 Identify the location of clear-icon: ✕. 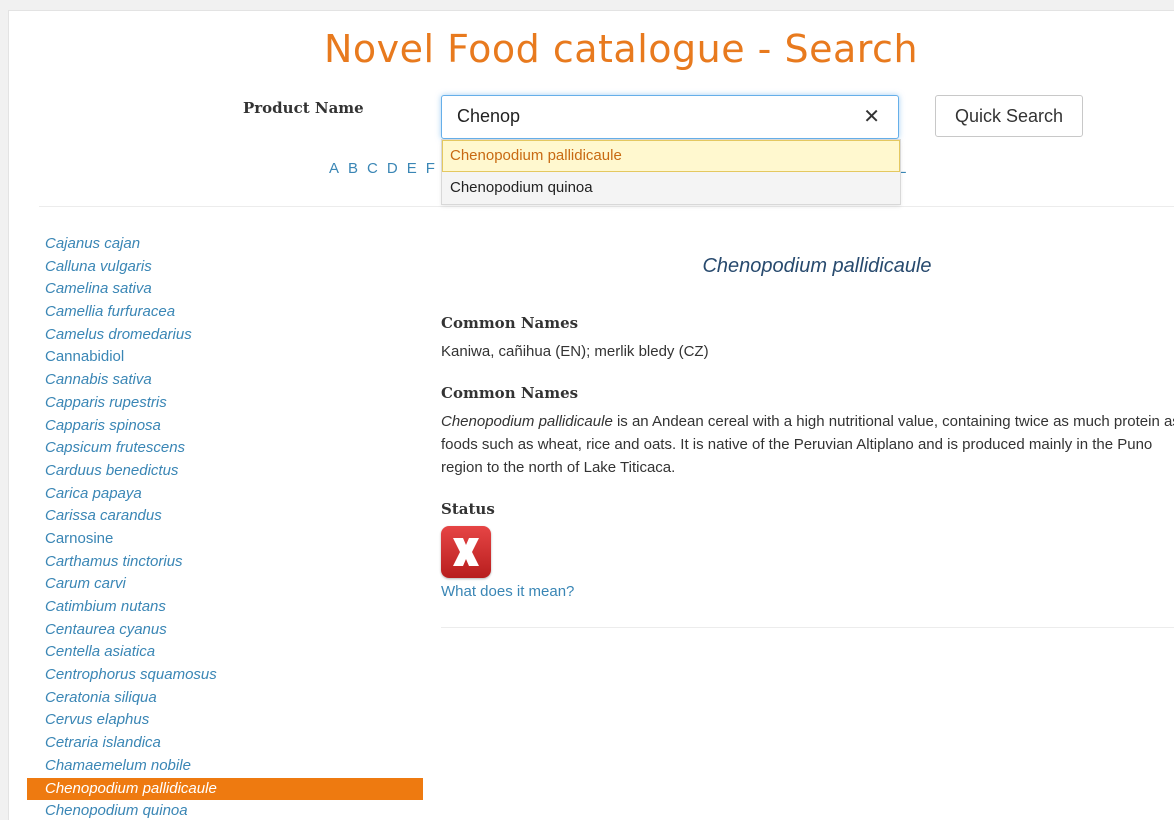
(871, 116).